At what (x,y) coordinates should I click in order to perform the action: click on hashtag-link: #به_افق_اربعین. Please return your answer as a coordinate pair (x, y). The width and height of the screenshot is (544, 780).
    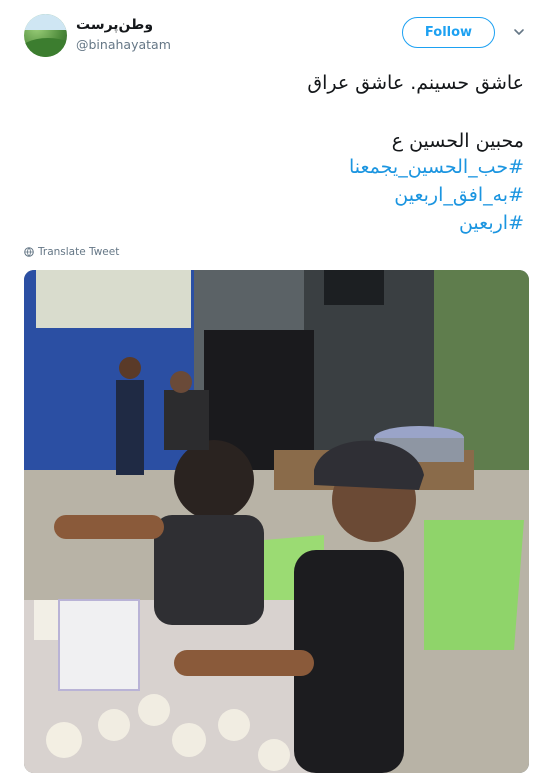
    Looking at the image, I should click on (284, 195).